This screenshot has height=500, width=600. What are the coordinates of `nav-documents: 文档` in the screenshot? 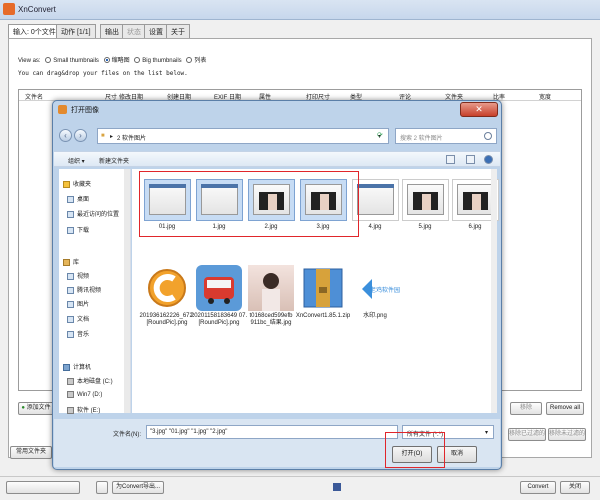 It's located at (78, 318).